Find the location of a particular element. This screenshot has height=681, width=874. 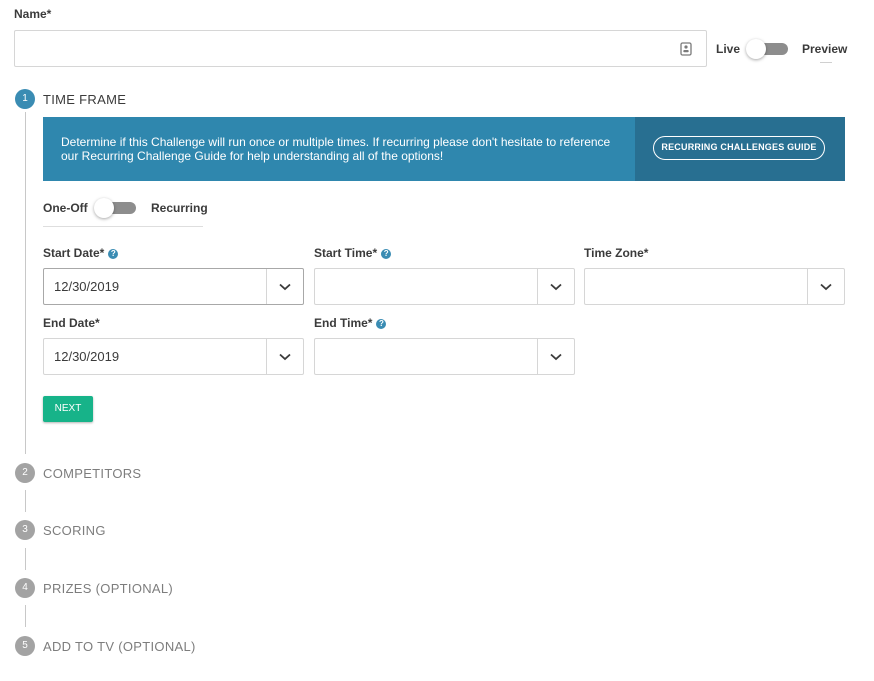

step-5-circle: 5 is located at coordinates (25, 646).